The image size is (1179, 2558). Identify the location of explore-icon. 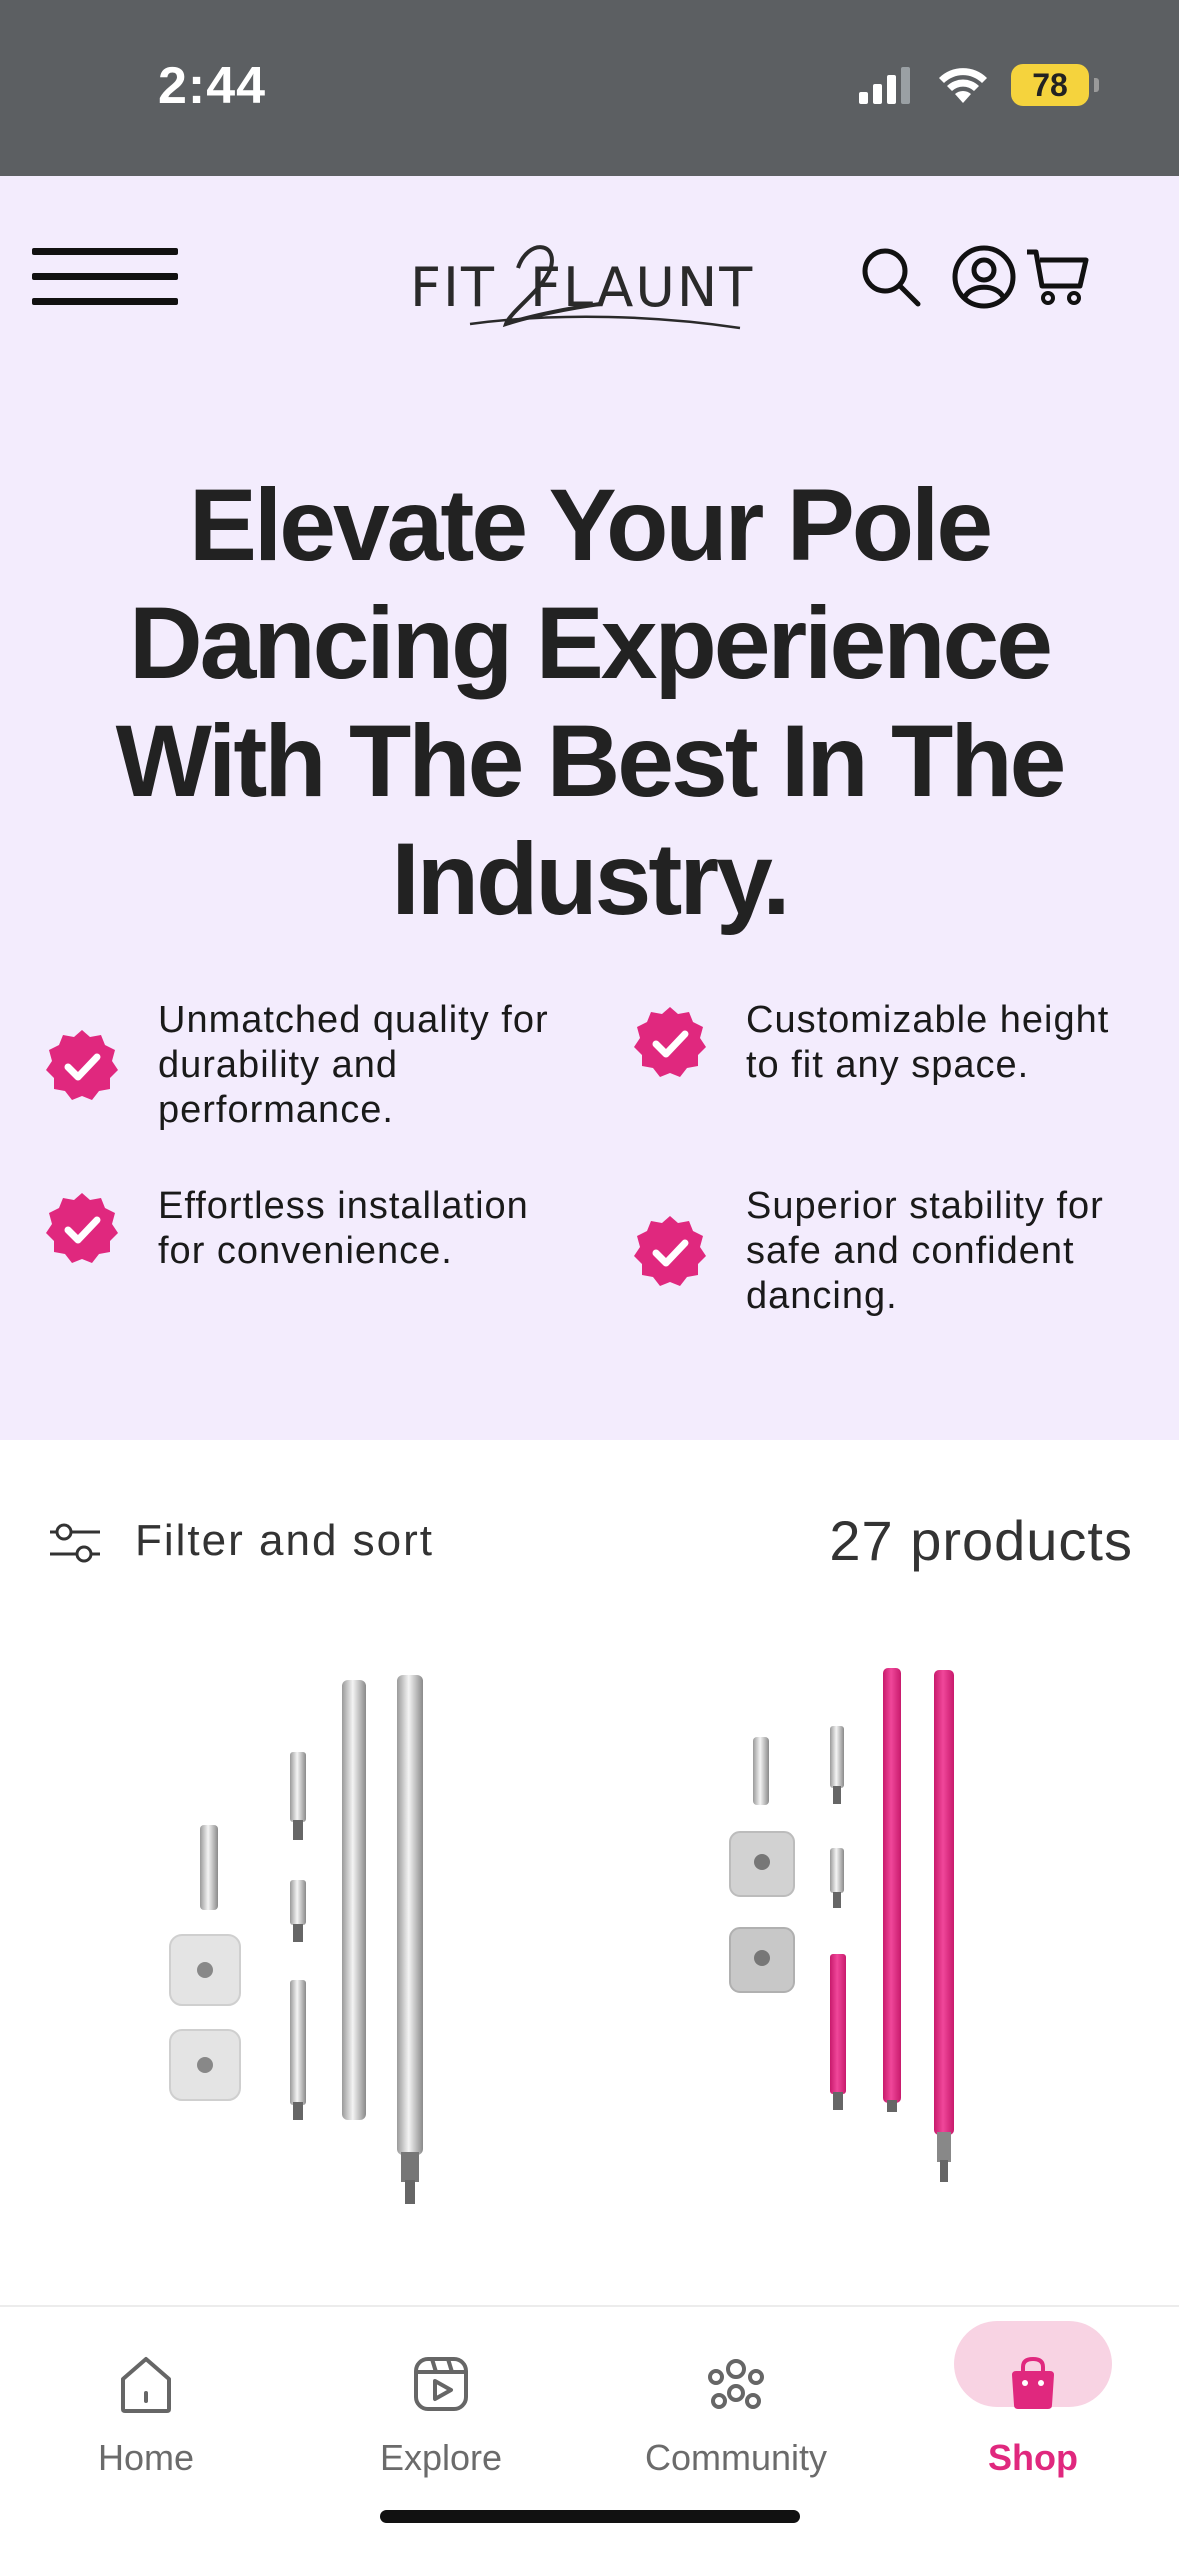
(441, 2384).